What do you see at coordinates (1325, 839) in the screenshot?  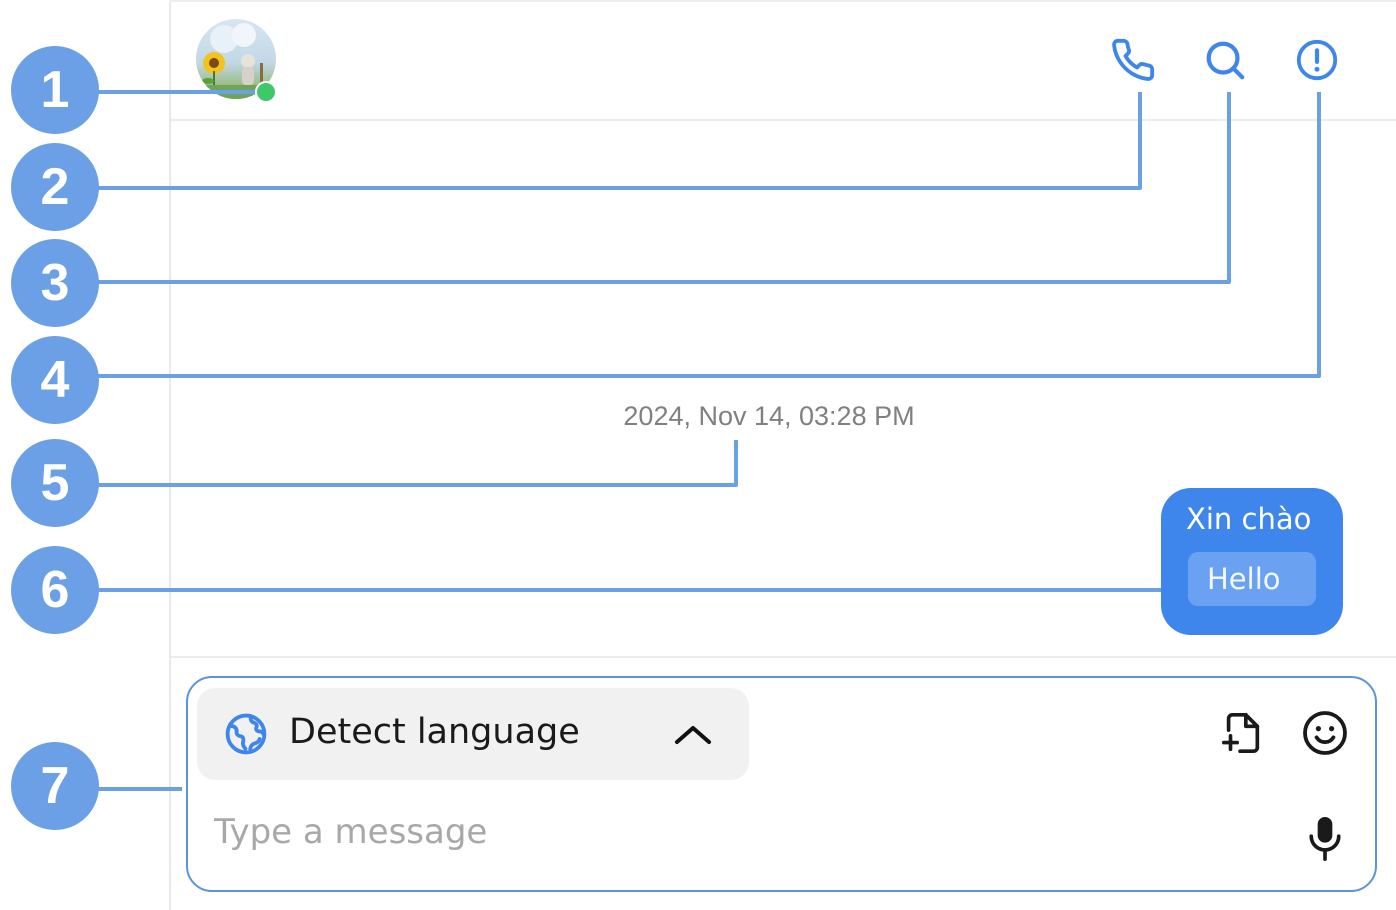 I see `microphone-icon` at bounding box center [1325, 839].